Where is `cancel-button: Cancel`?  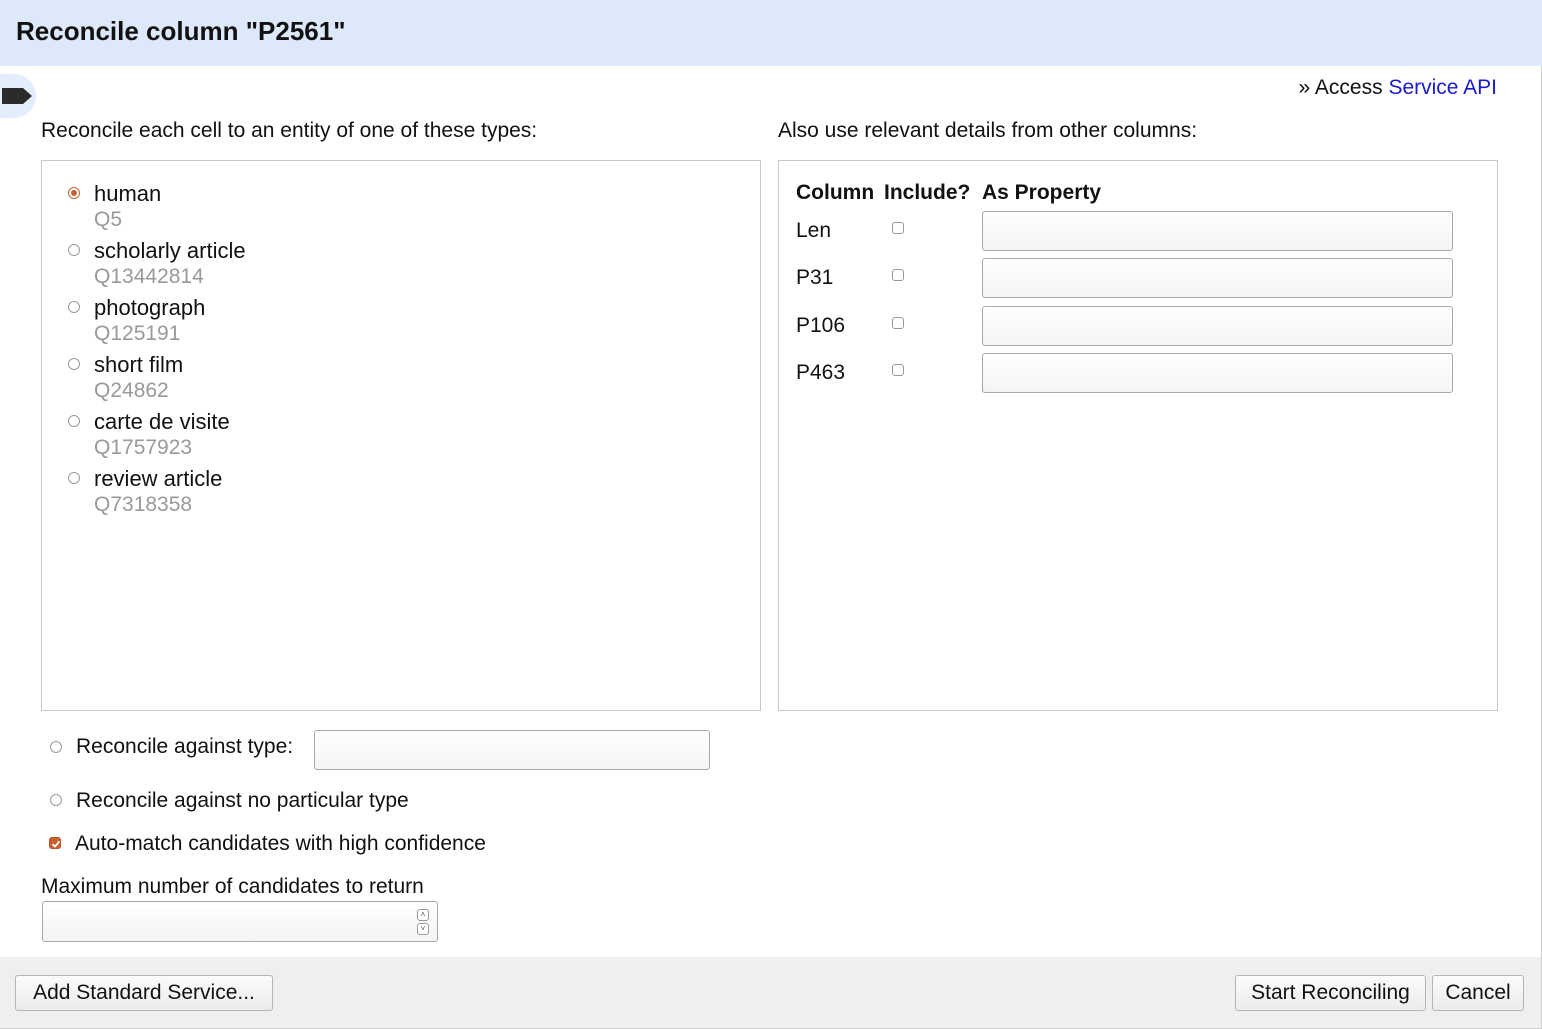 cancel-button: Cancel is located at coordinates (1478, 993).